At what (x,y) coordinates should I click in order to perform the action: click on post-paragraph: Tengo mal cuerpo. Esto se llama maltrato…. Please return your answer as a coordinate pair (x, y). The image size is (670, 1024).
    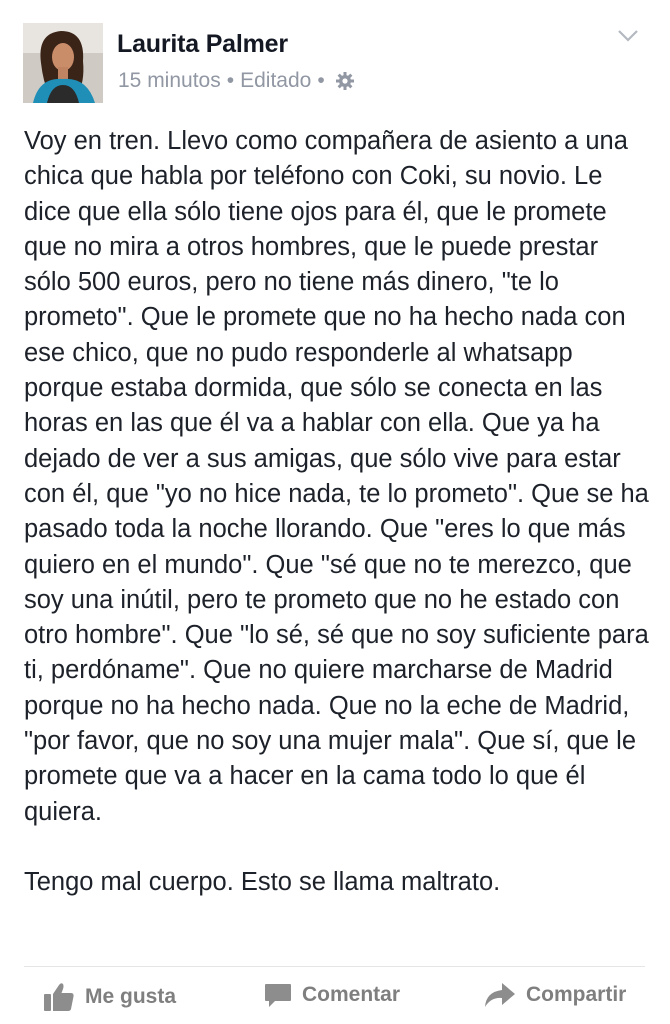
    Looking at the image, I should click on (262, 881).